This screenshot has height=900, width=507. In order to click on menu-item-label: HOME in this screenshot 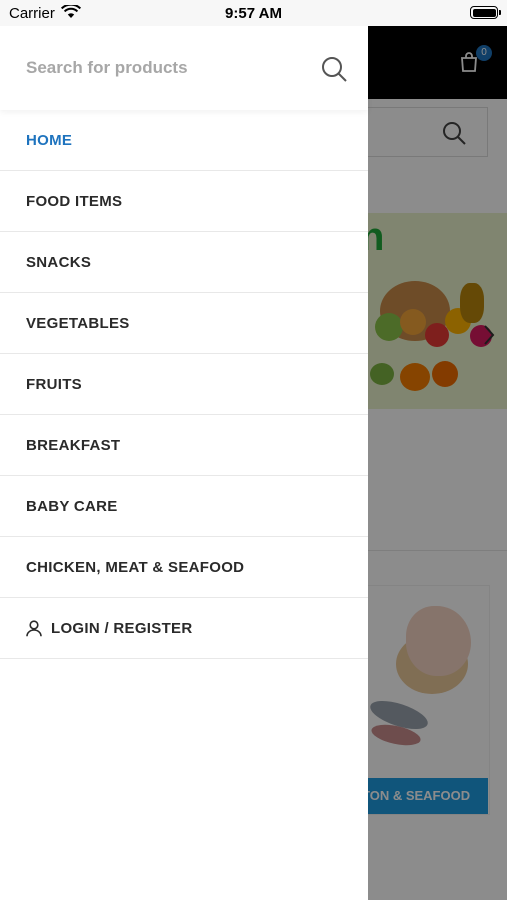, I will do `click(49, 140)`.